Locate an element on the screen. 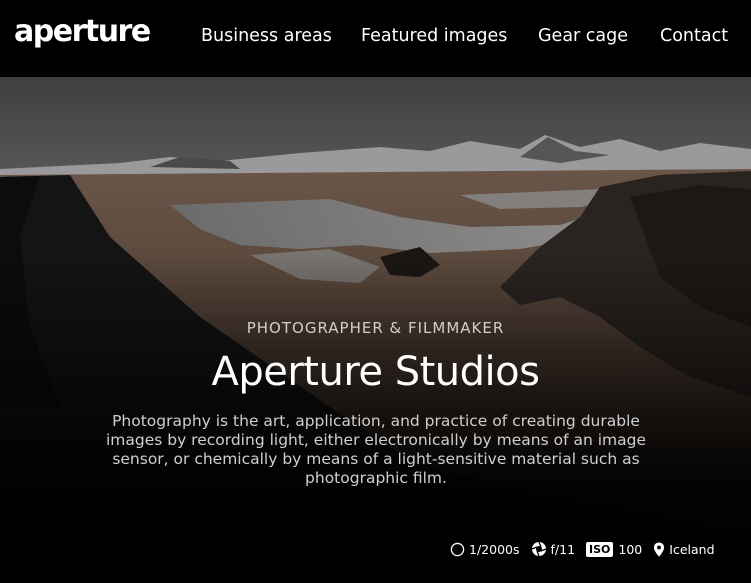 Image resolution: width=751 pixels, height=583 pixels. iso-icon: ISO is located at coordinates (600, 549).